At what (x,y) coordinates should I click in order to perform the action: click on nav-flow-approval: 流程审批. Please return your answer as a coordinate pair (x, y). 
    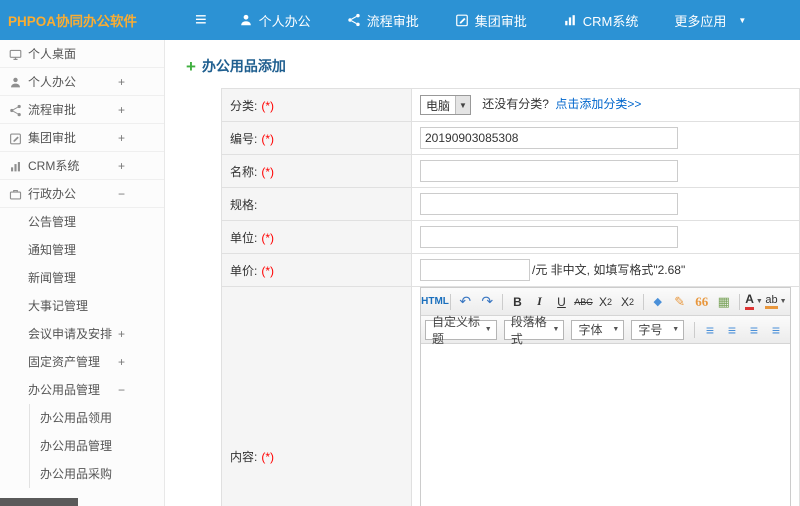
    Looking at the image, I should click on (383, 20).